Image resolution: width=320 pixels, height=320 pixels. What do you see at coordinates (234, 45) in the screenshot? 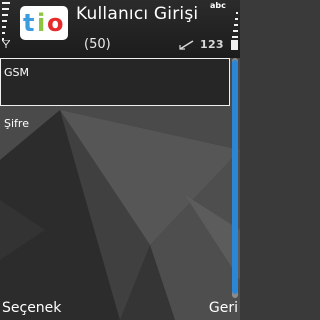
I see `battery-icon` at bounding box center [234, 45].